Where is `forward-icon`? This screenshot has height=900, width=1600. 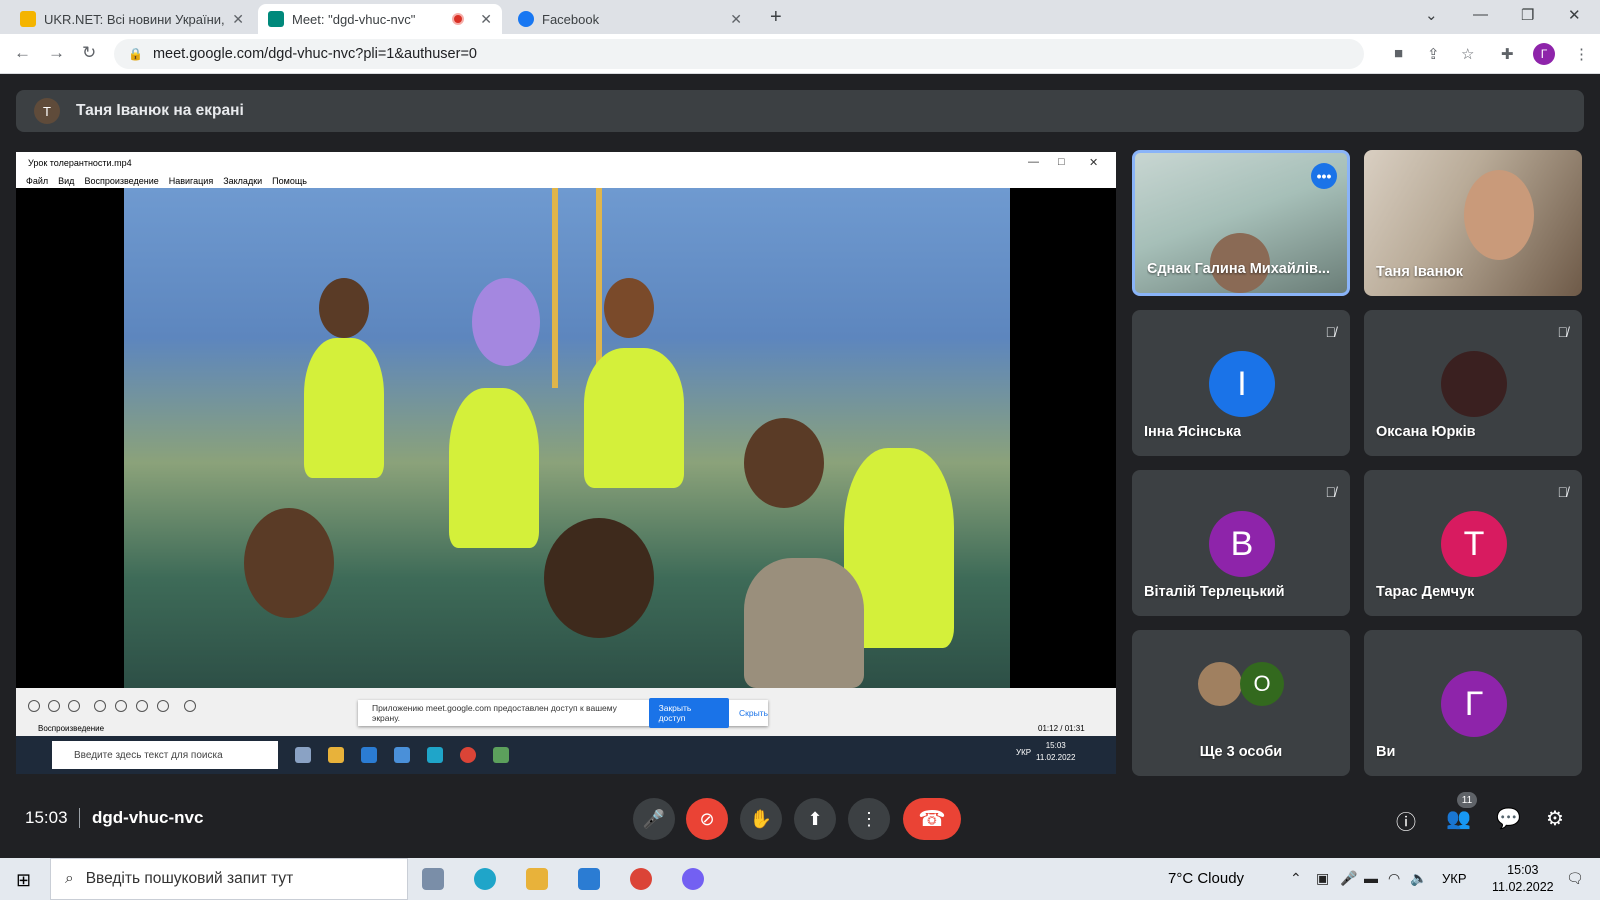 forward-icon is located at coordinates (163, 706).